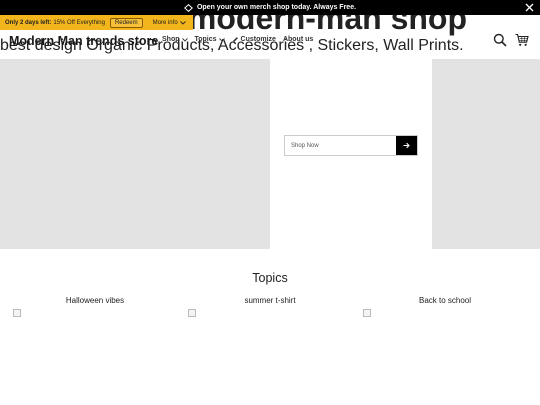 The image size is (540, 405). I want to click on search-icon, so click(500, 40).